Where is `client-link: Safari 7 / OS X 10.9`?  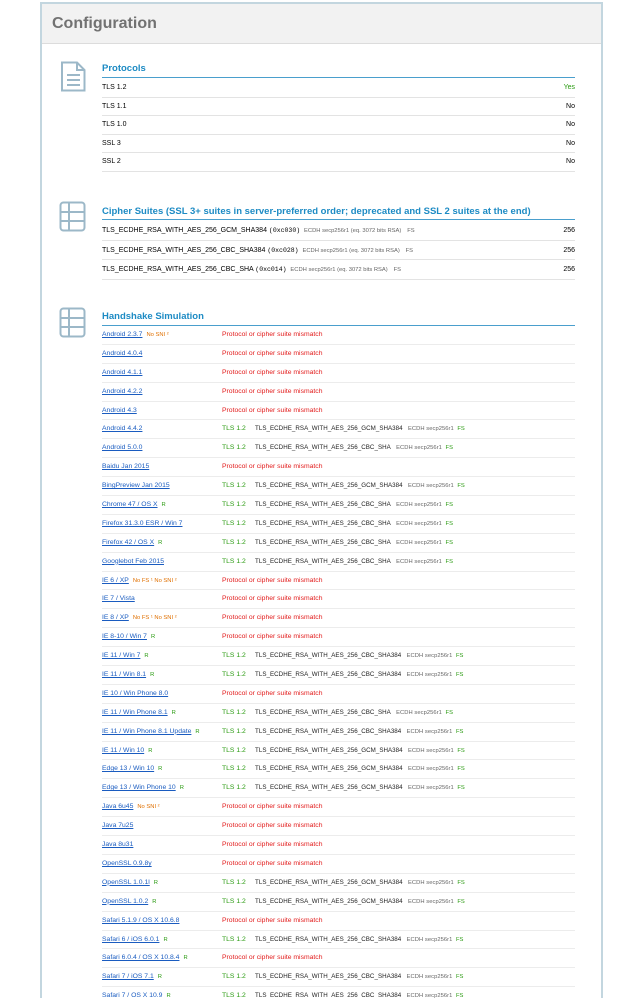
client-link: Safari 7 / OS X 10.9 is located at coordinates (132, 995).